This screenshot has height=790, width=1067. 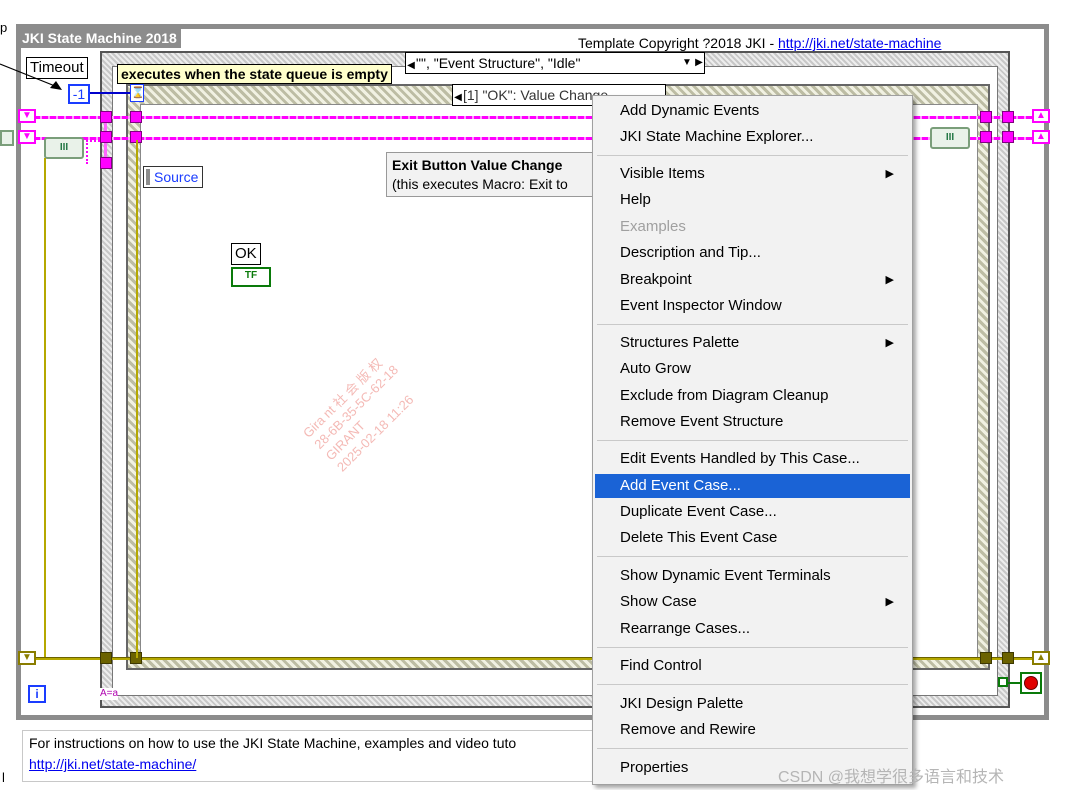 I want to click on menu-item-examples: Examples, so click(x=752, y=227).